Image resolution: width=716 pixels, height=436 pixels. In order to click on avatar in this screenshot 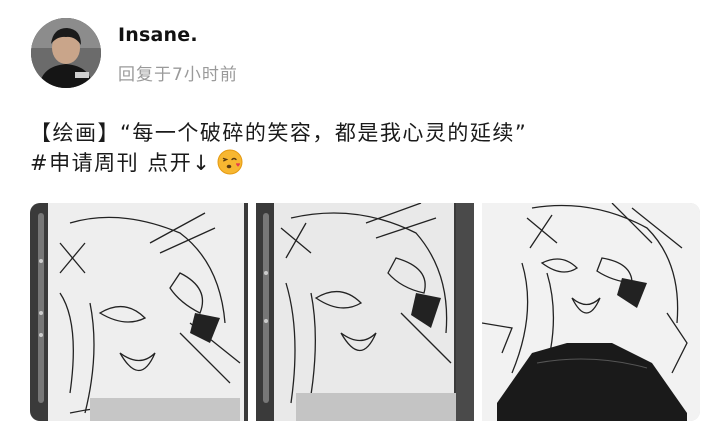, I will do `click(66, 53)`.